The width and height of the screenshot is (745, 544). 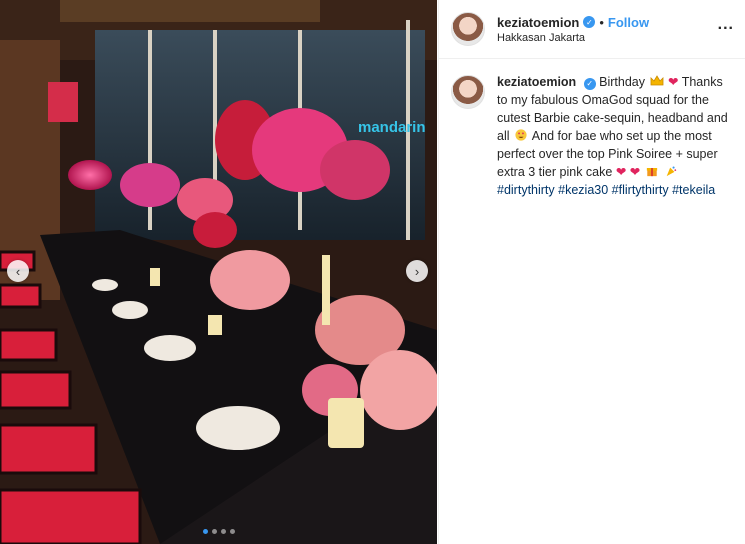 I want to click on follow-button: Follow, so click(x=628, y=22).